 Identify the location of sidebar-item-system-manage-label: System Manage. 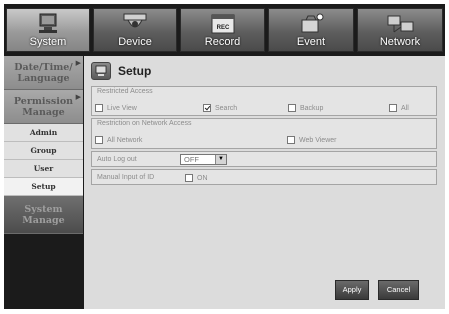
(43, 215).